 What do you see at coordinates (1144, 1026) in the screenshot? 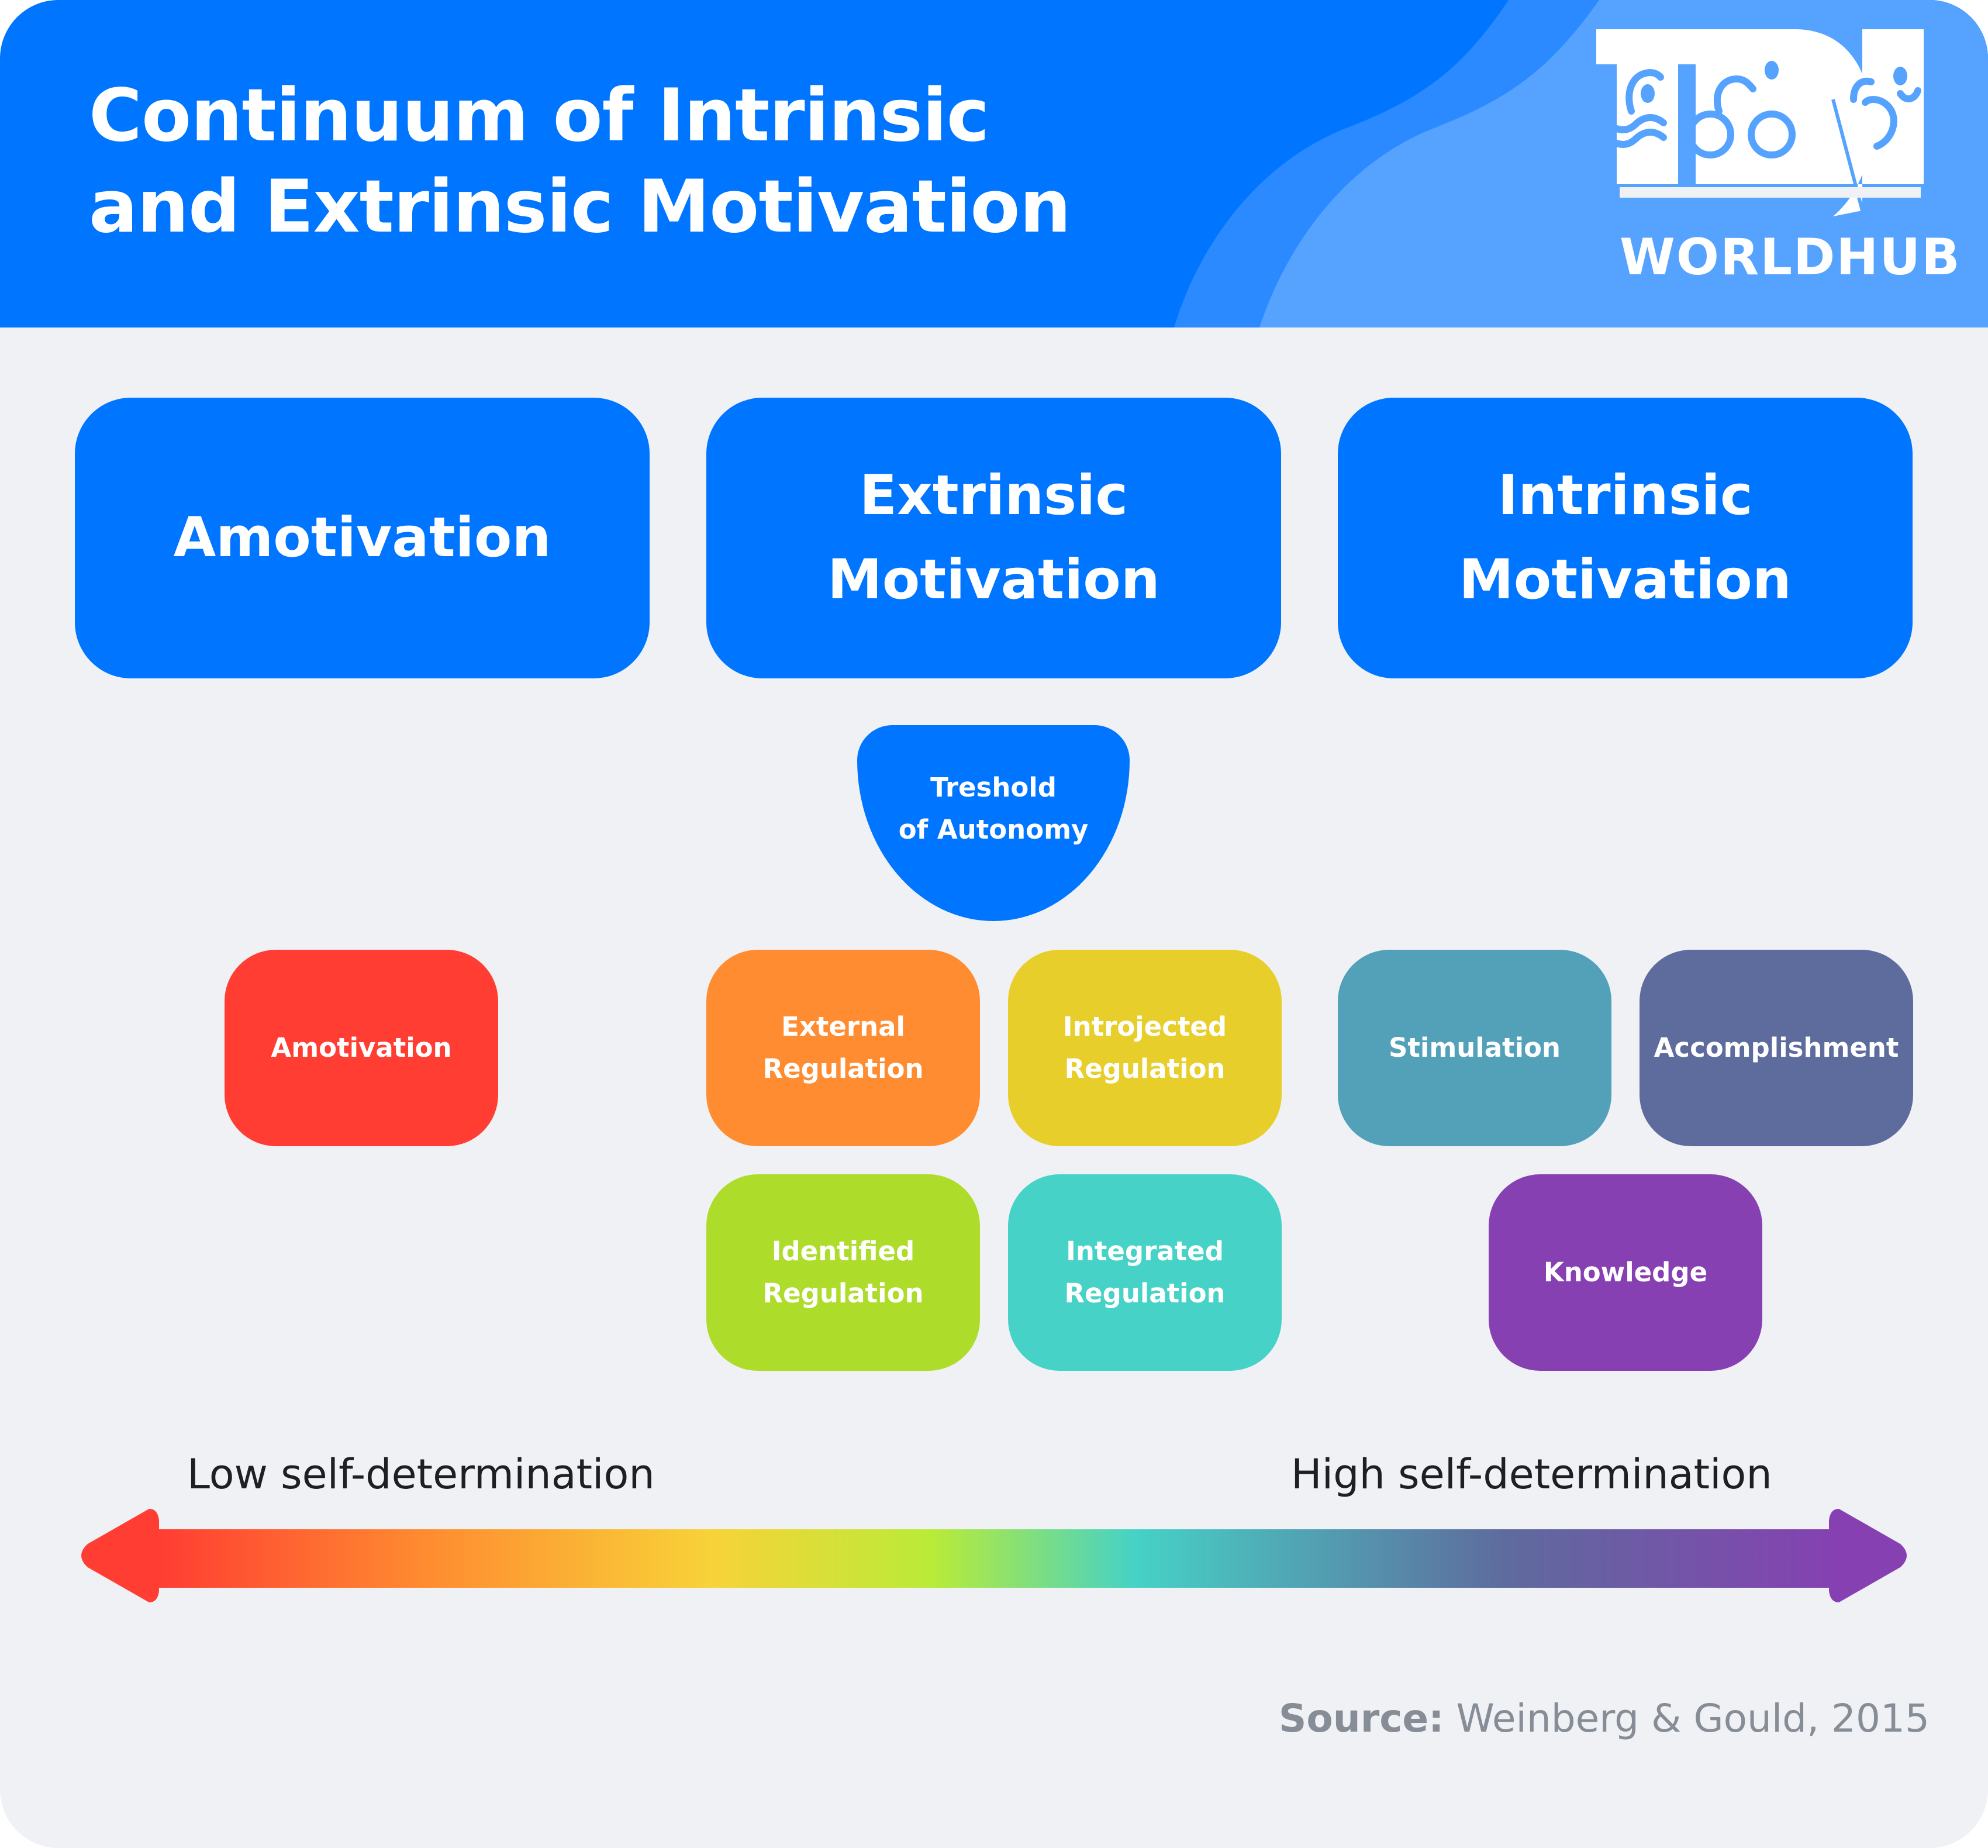
I see `regulation-label: Introjected` at bounding box center [1144, 1026].